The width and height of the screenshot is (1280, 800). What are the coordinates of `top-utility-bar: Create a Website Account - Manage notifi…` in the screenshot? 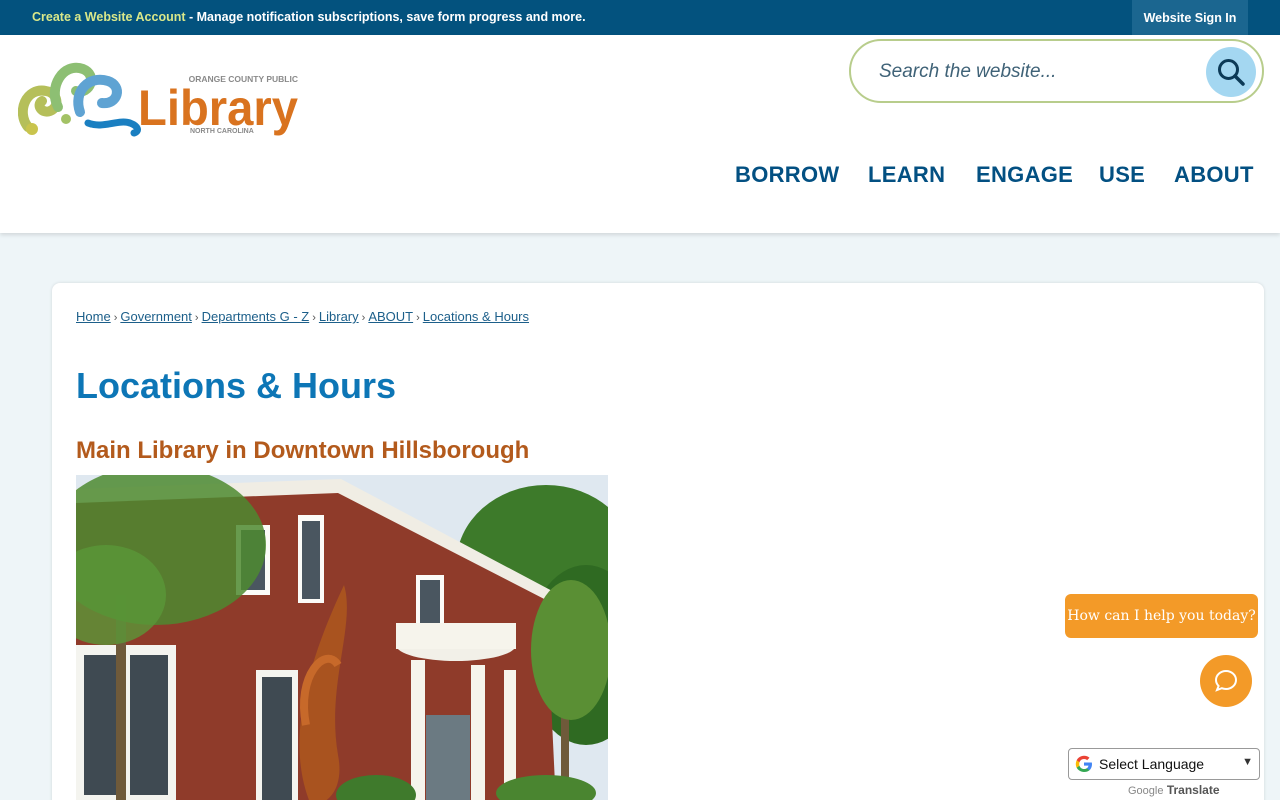 It's located at (640, 17).